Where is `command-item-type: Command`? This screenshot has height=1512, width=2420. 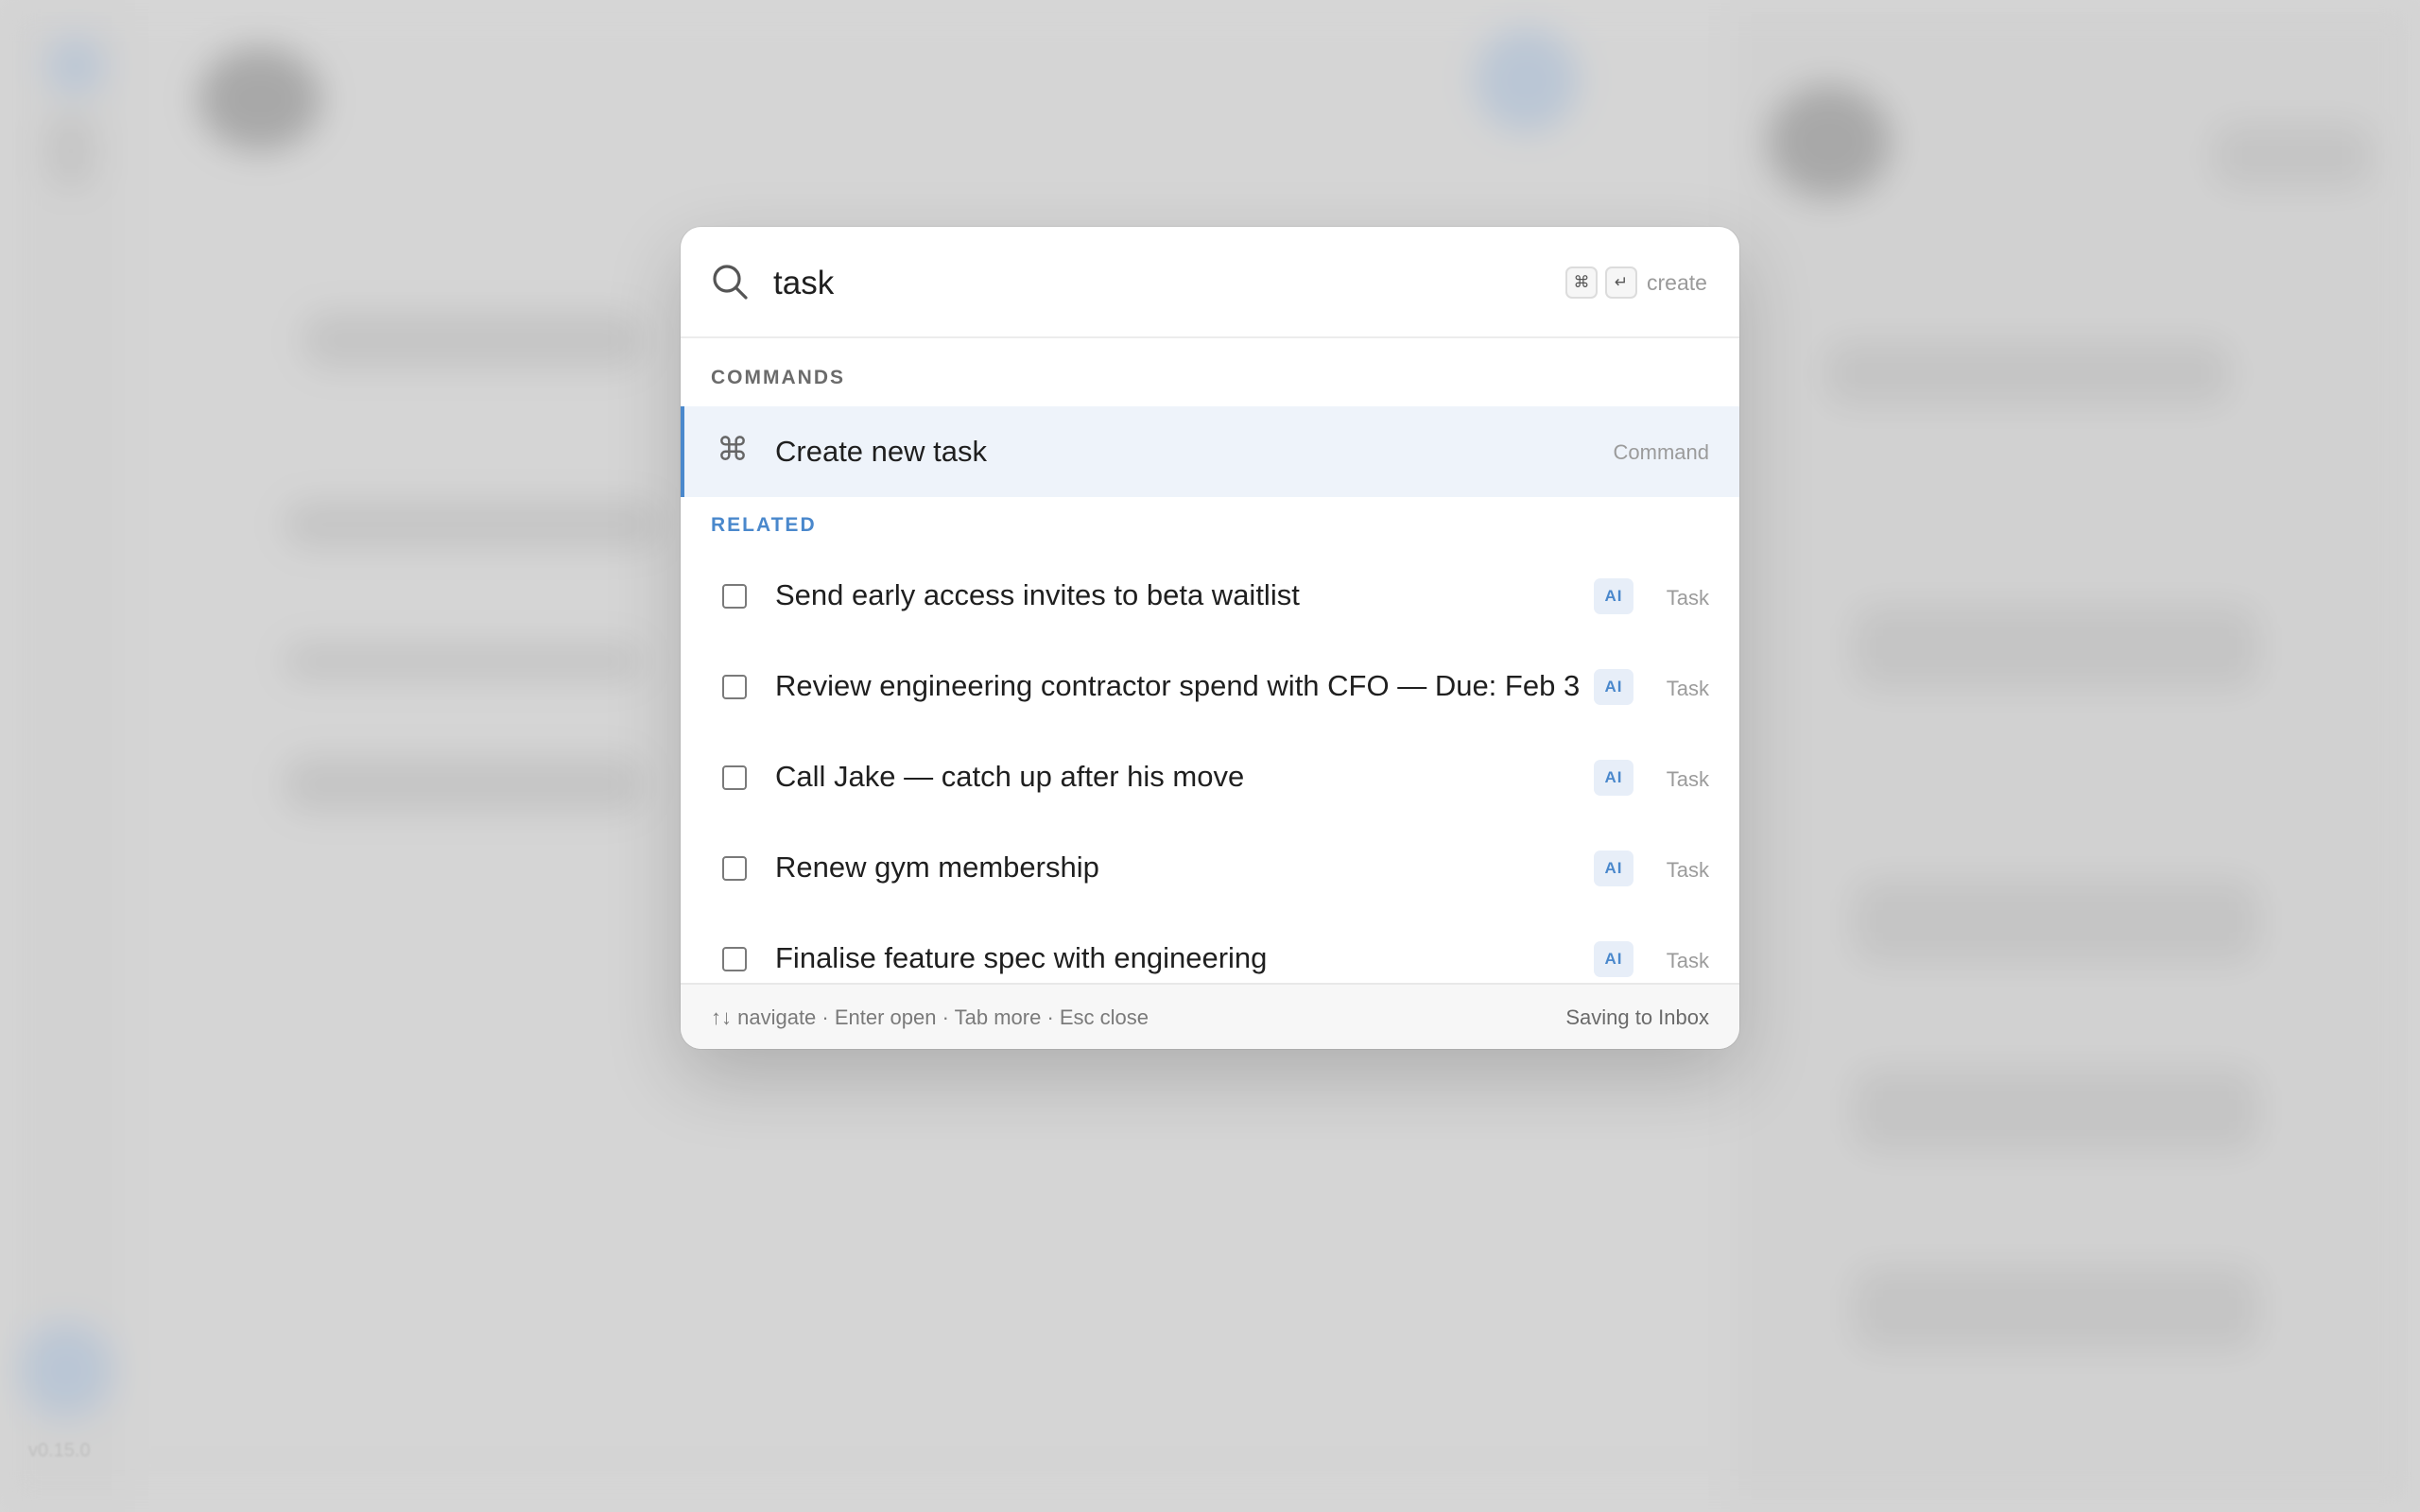
command-item-type: Command is located at coordinates (1661, 452).